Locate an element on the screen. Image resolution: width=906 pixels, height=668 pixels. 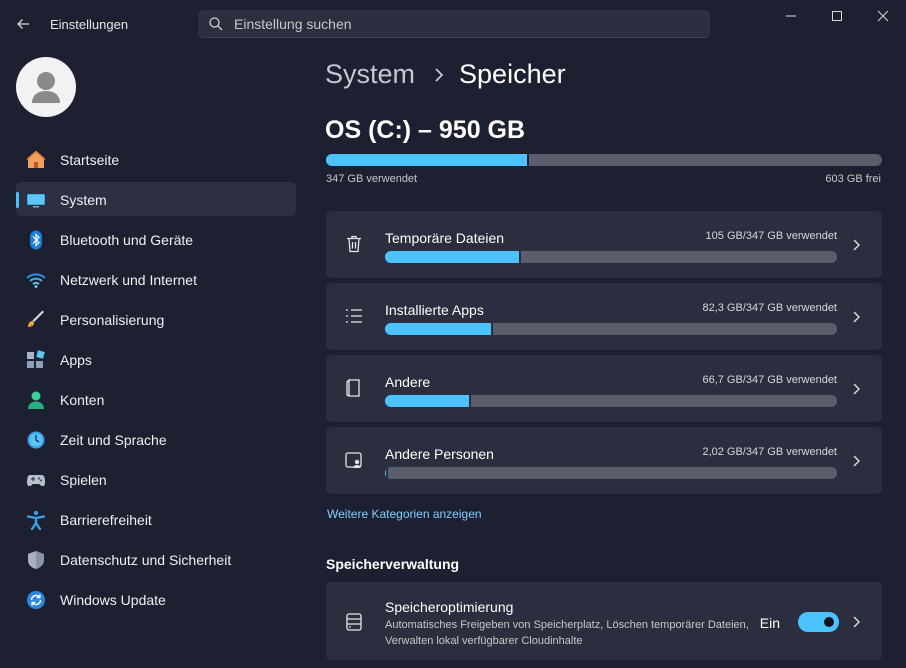
user-silhouette-icon is located at coordinates (46, 87).